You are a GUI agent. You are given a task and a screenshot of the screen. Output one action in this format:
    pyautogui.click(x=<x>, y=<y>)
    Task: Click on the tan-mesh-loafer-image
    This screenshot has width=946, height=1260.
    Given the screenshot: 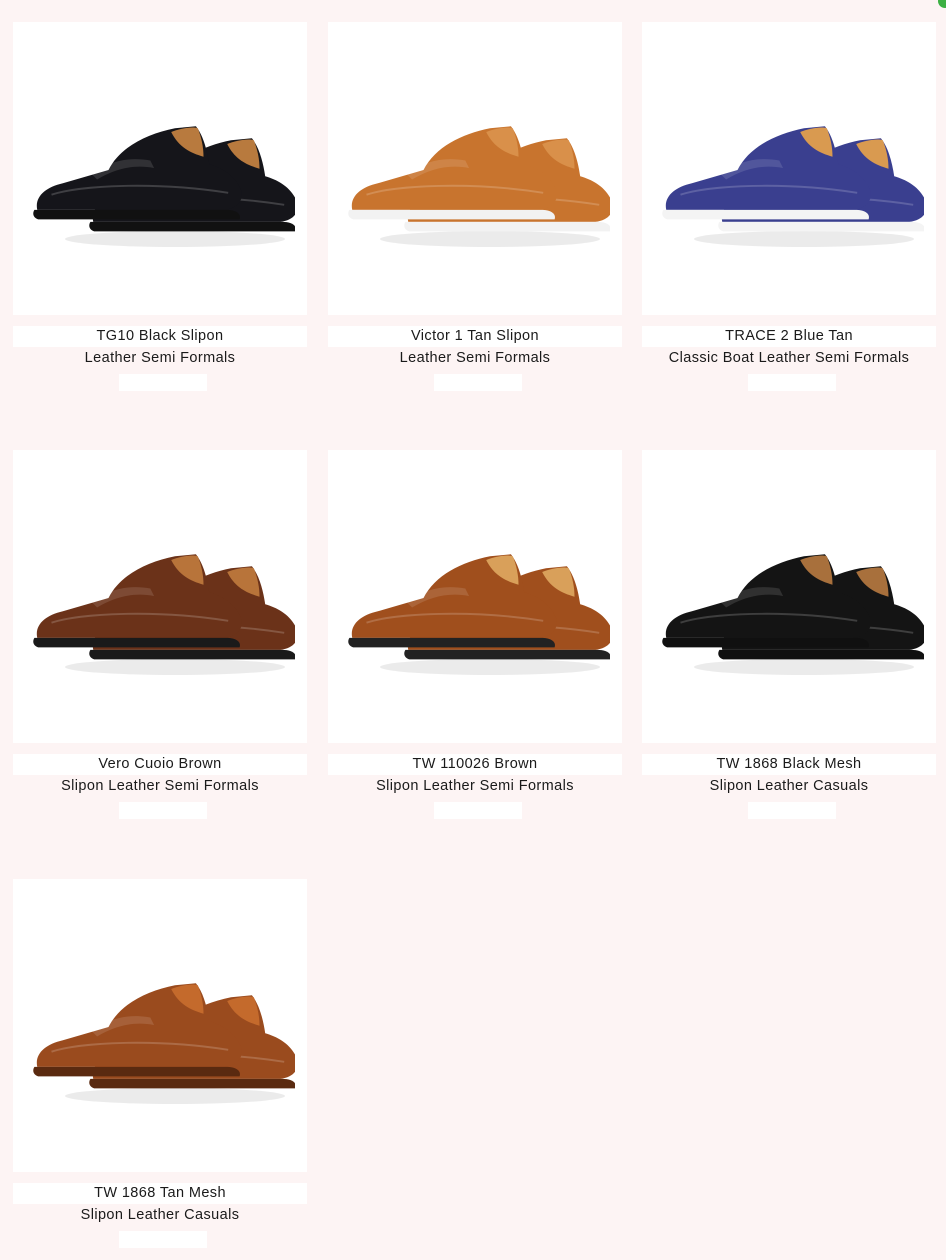 What is the action you would take?
    pyautogui.click(x=164, y=1043)
    